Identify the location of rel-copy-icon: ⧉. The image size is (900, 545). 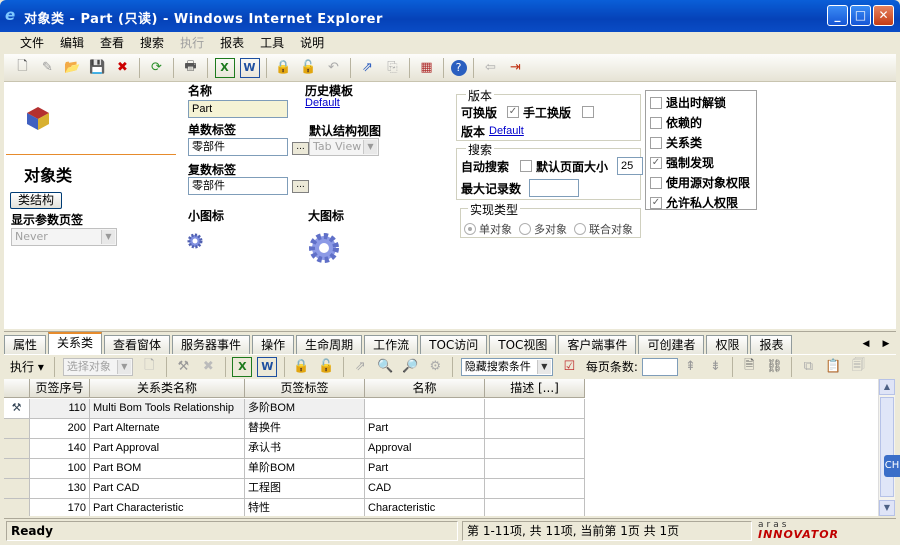
(808, 367).